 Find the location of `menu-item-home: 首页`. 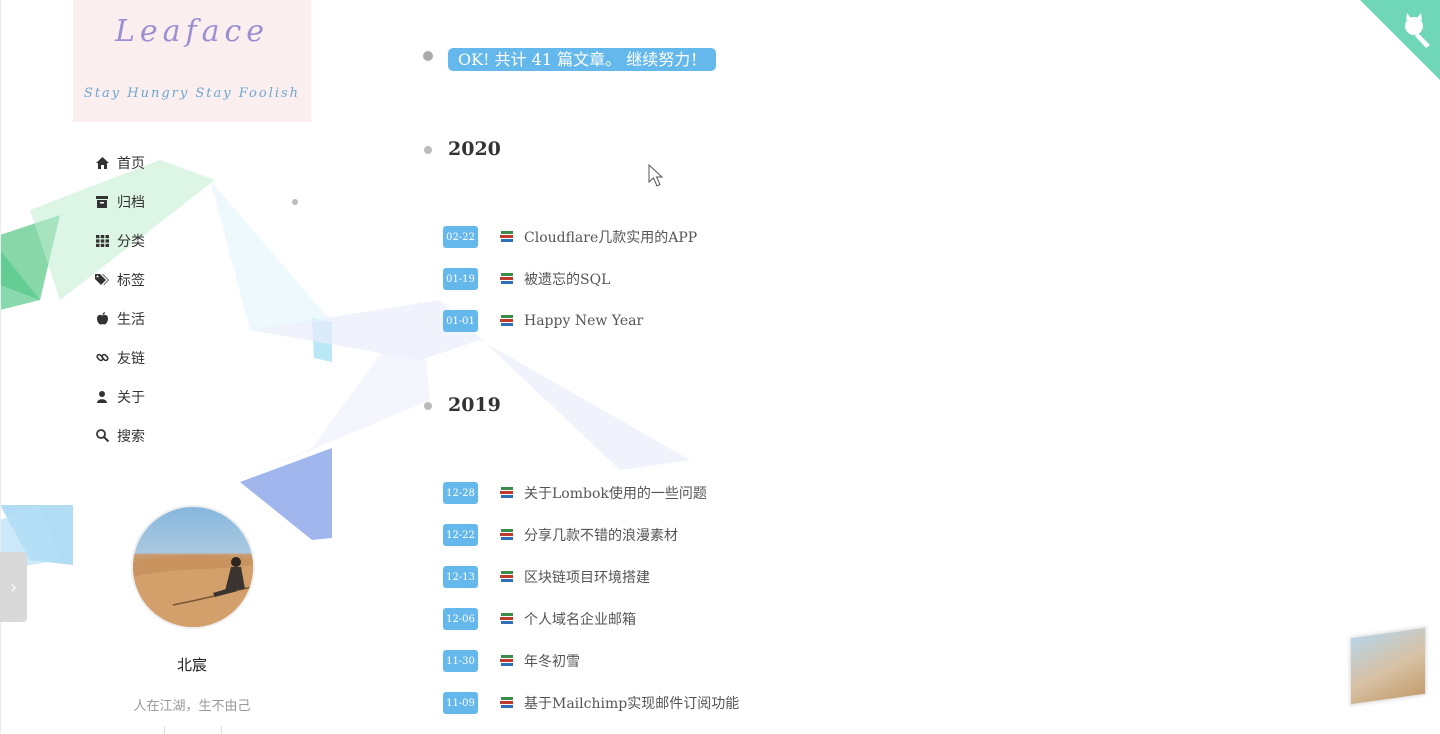

menu-item-home: 首页 is located at coordinates (192, 162).